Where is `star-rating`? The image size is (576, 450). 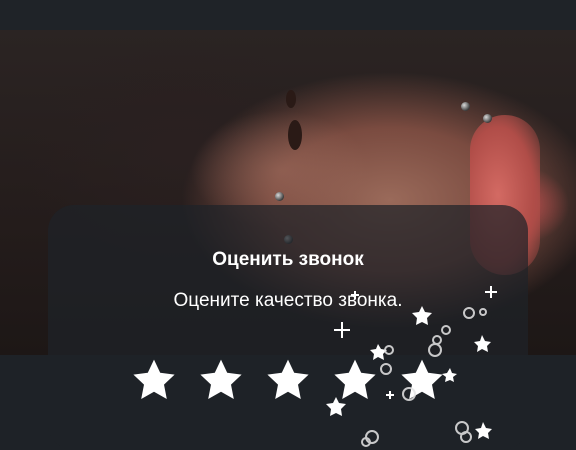
star-rating is located at coordinates (288, 380).